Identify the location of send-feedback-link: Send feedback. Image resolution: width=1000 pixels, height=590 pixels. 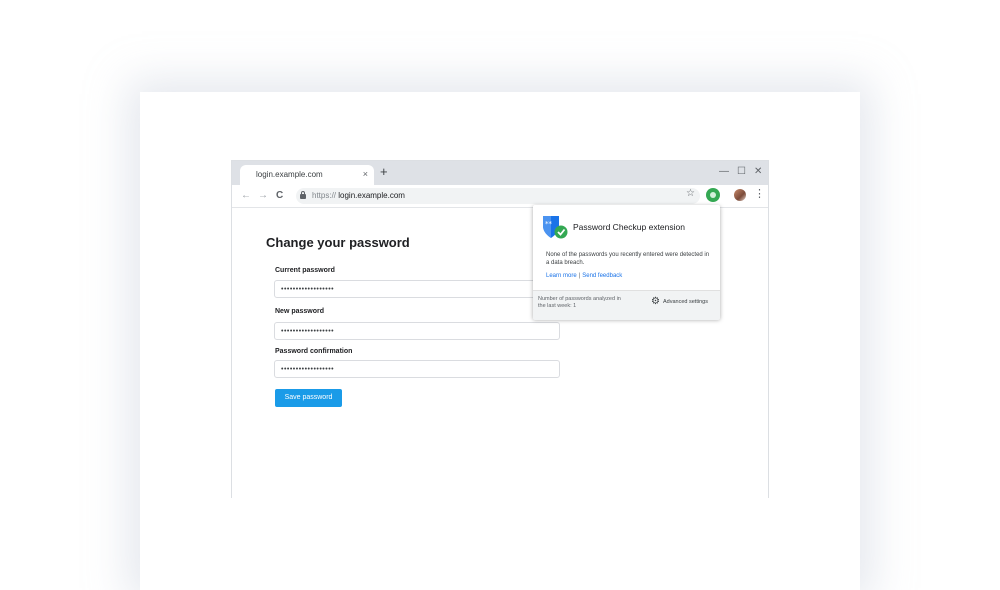
(602, 276).